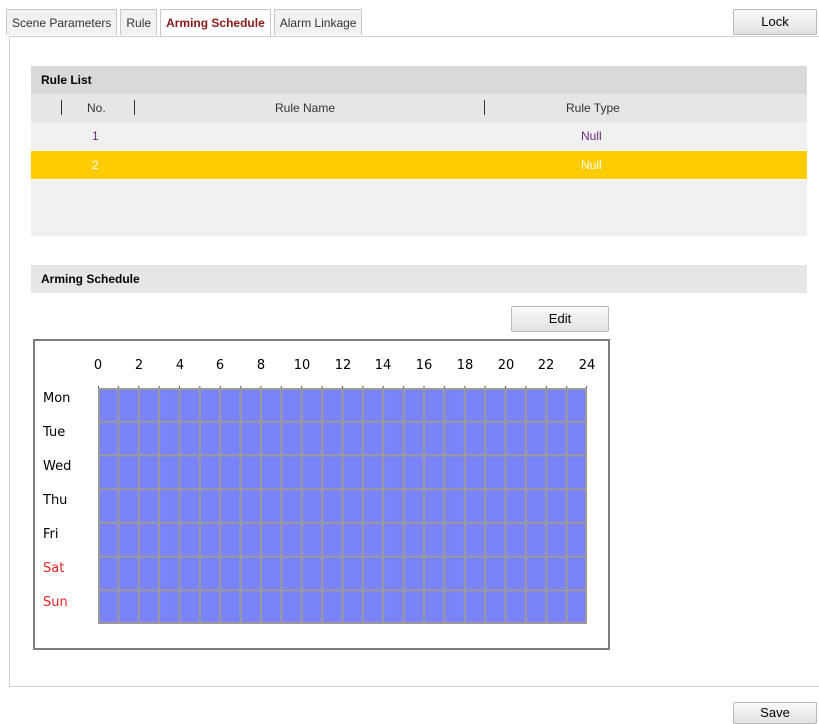 The image size is (819, 724). What do you see at coordinates (419, 80) in the screenshot?
I see `rule-list-header: Rule List` at bounding box center [419, 80].